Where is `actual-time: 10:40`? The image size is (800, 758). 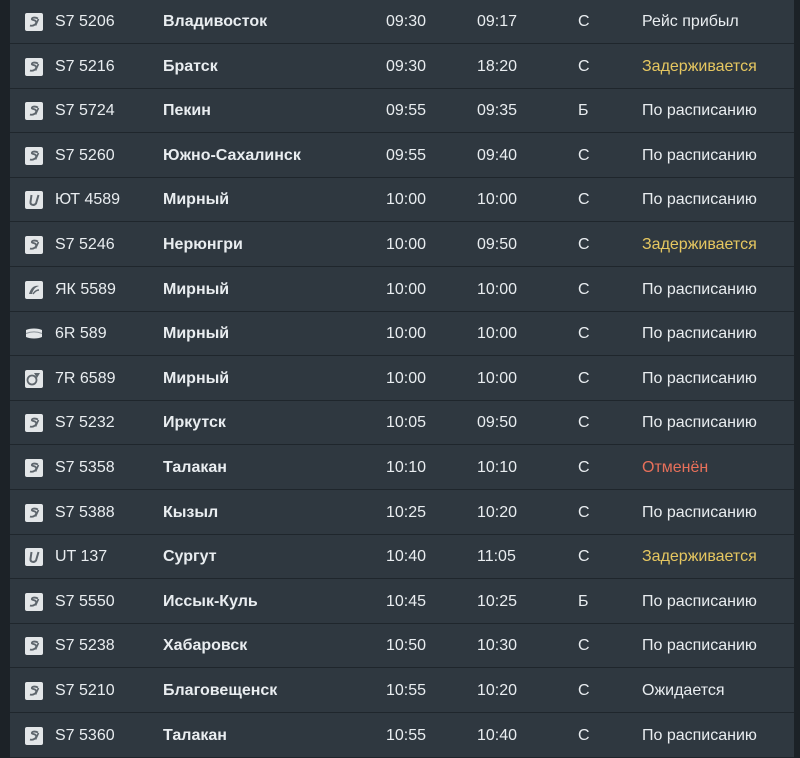
actual-time: 10:40 is located at coordinates (497, 735).